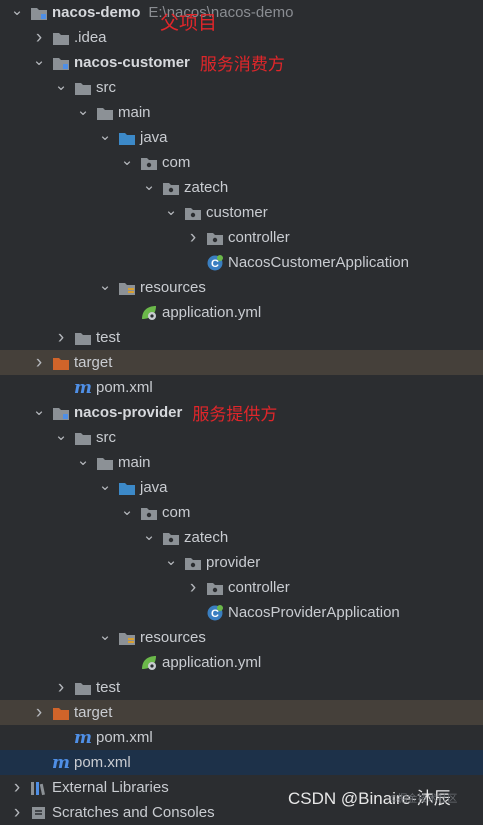  I want to click on tree-node: ⌄ provider, so click(241, 562).